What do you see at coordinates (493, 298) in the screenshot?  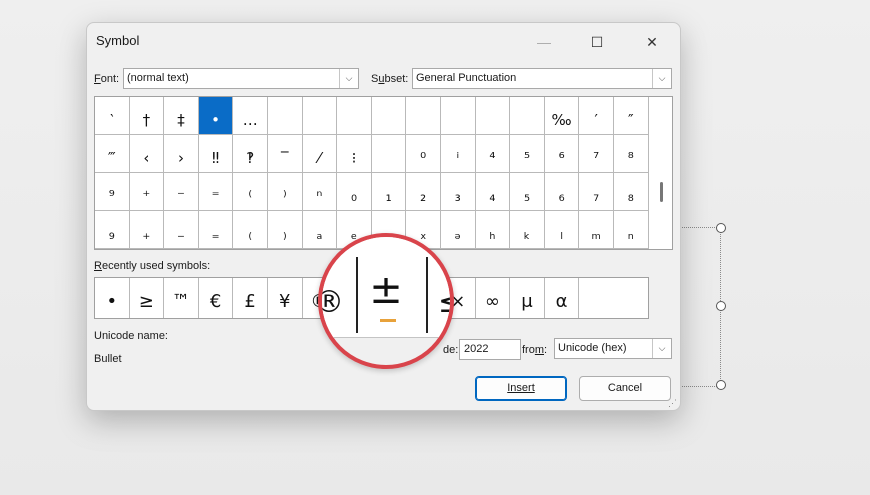 I see `recent-symbol-cell: ∞` at bounding box center [493, 298].